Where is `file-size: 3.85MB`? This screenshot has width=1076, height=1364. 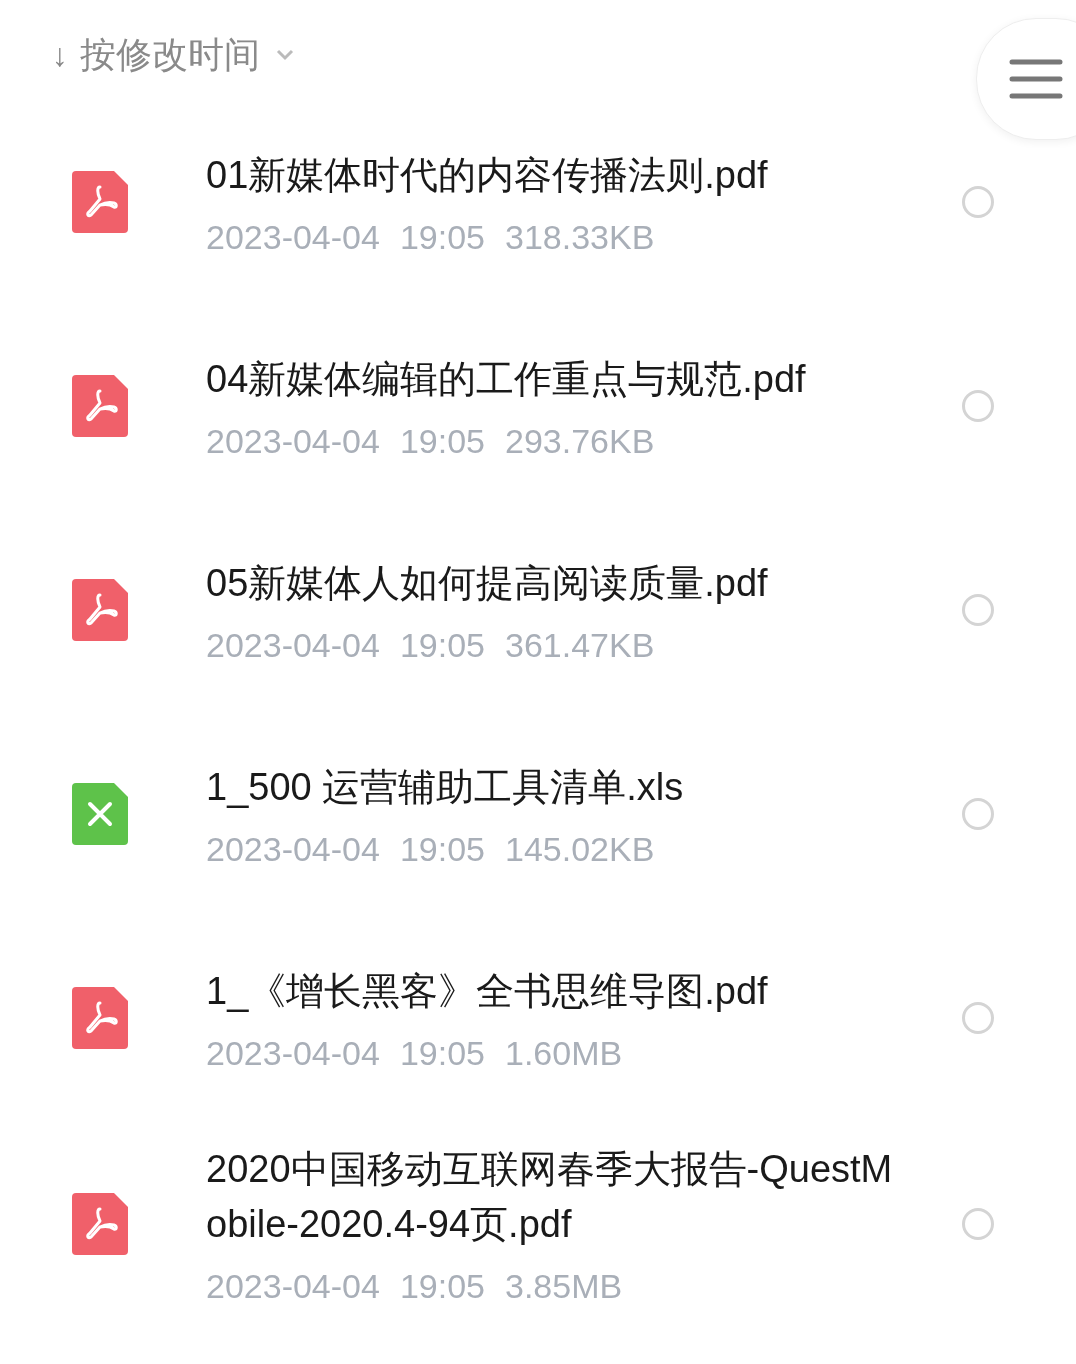 file-size: 3.85MB is located at coordinates (564, 1286).